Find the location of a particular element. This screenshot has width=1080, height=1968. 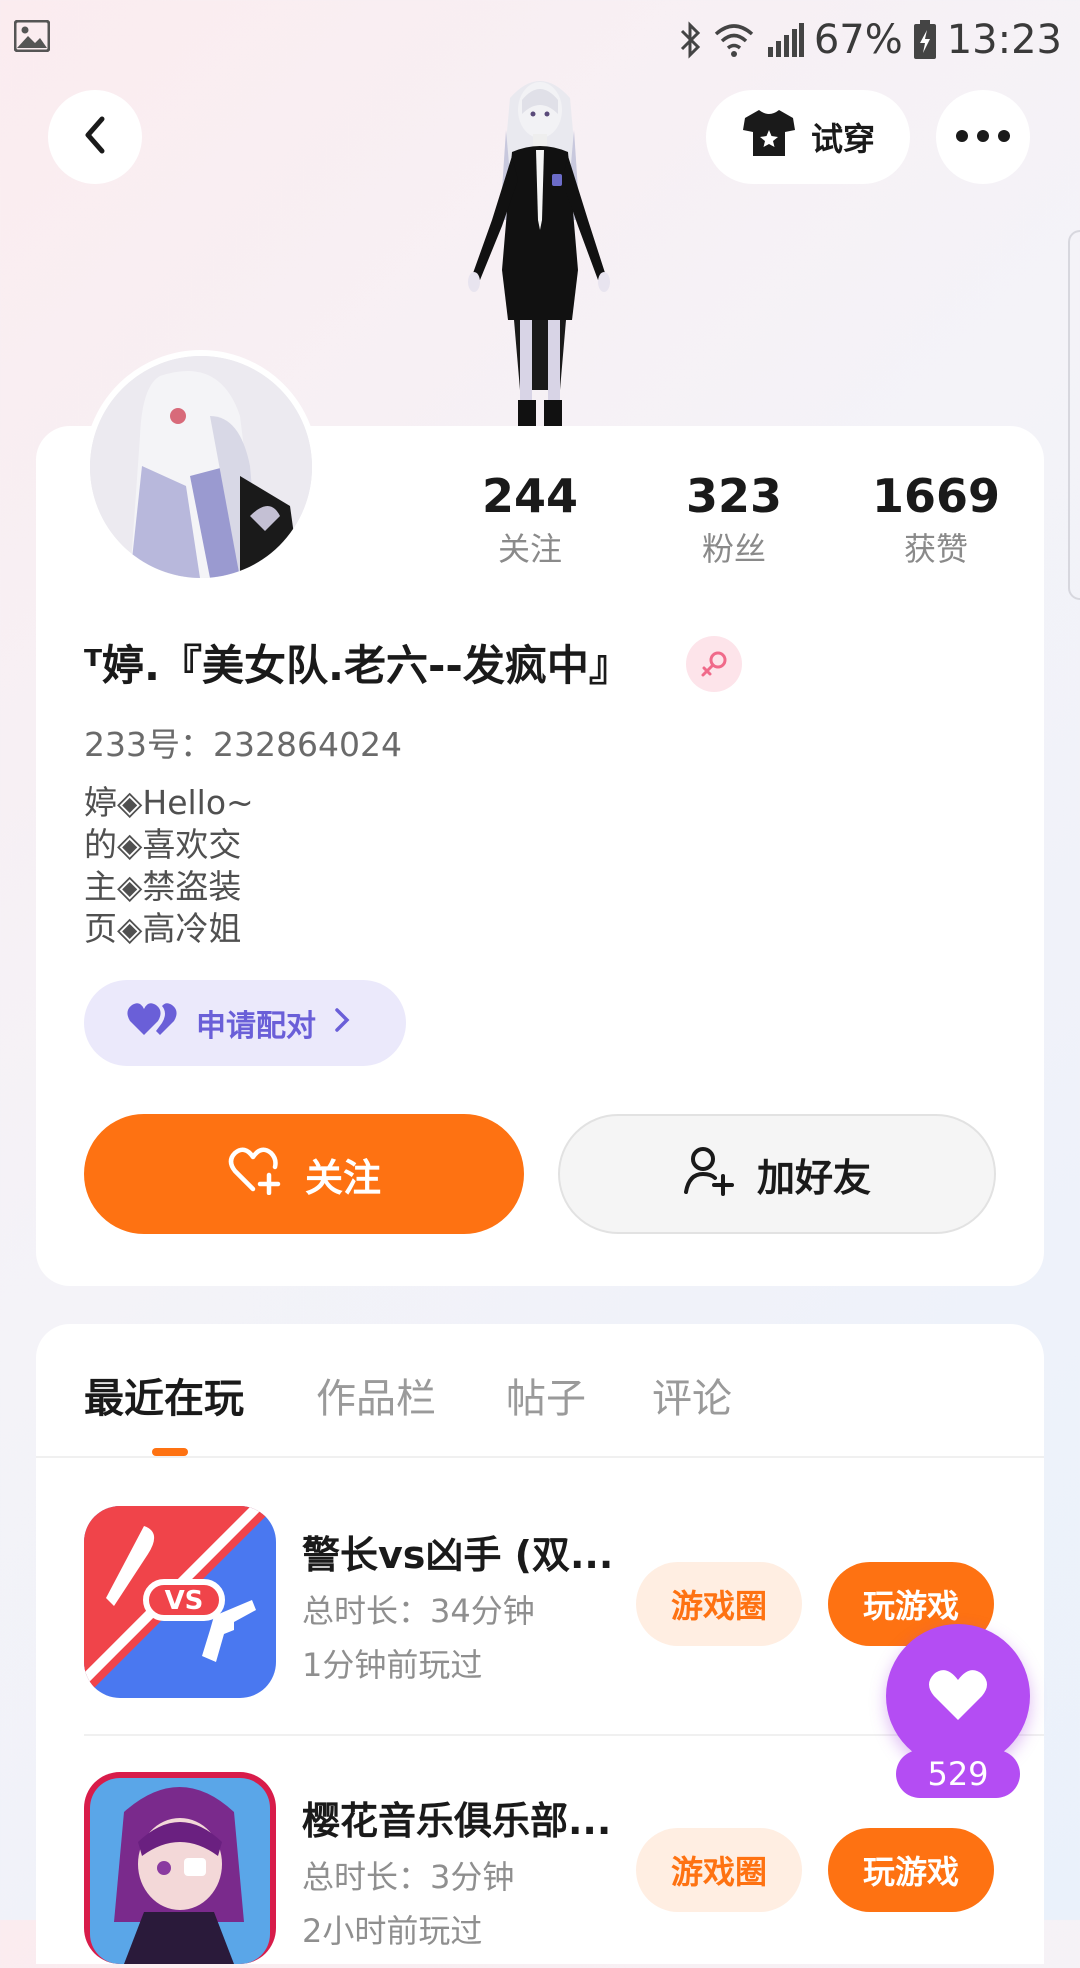

pair-request-button: 申请配对 is located at coordinates (245, 1023).